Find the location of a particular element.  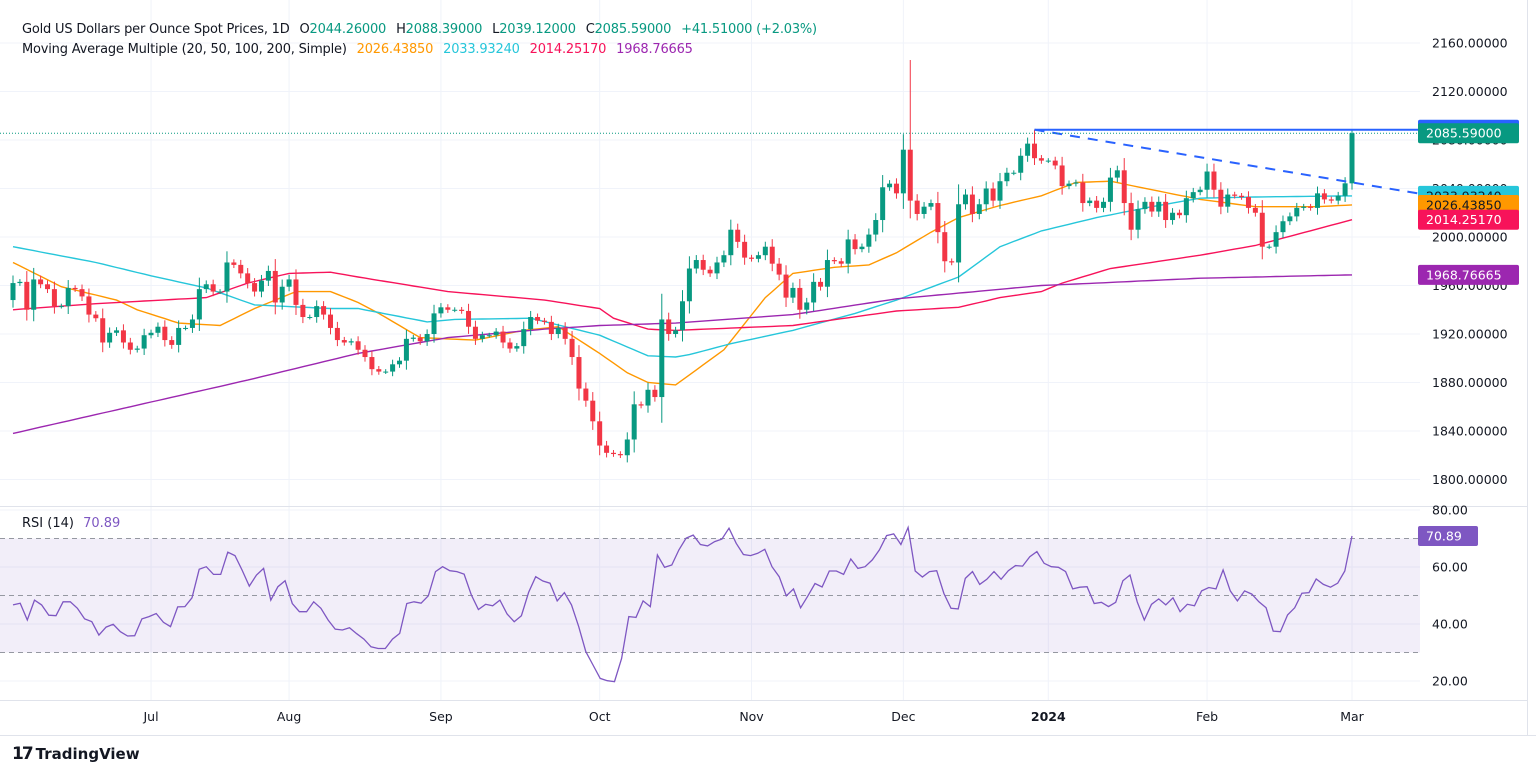

rsi-tag-label: 70.89 is located at coordinates (1444, 535).